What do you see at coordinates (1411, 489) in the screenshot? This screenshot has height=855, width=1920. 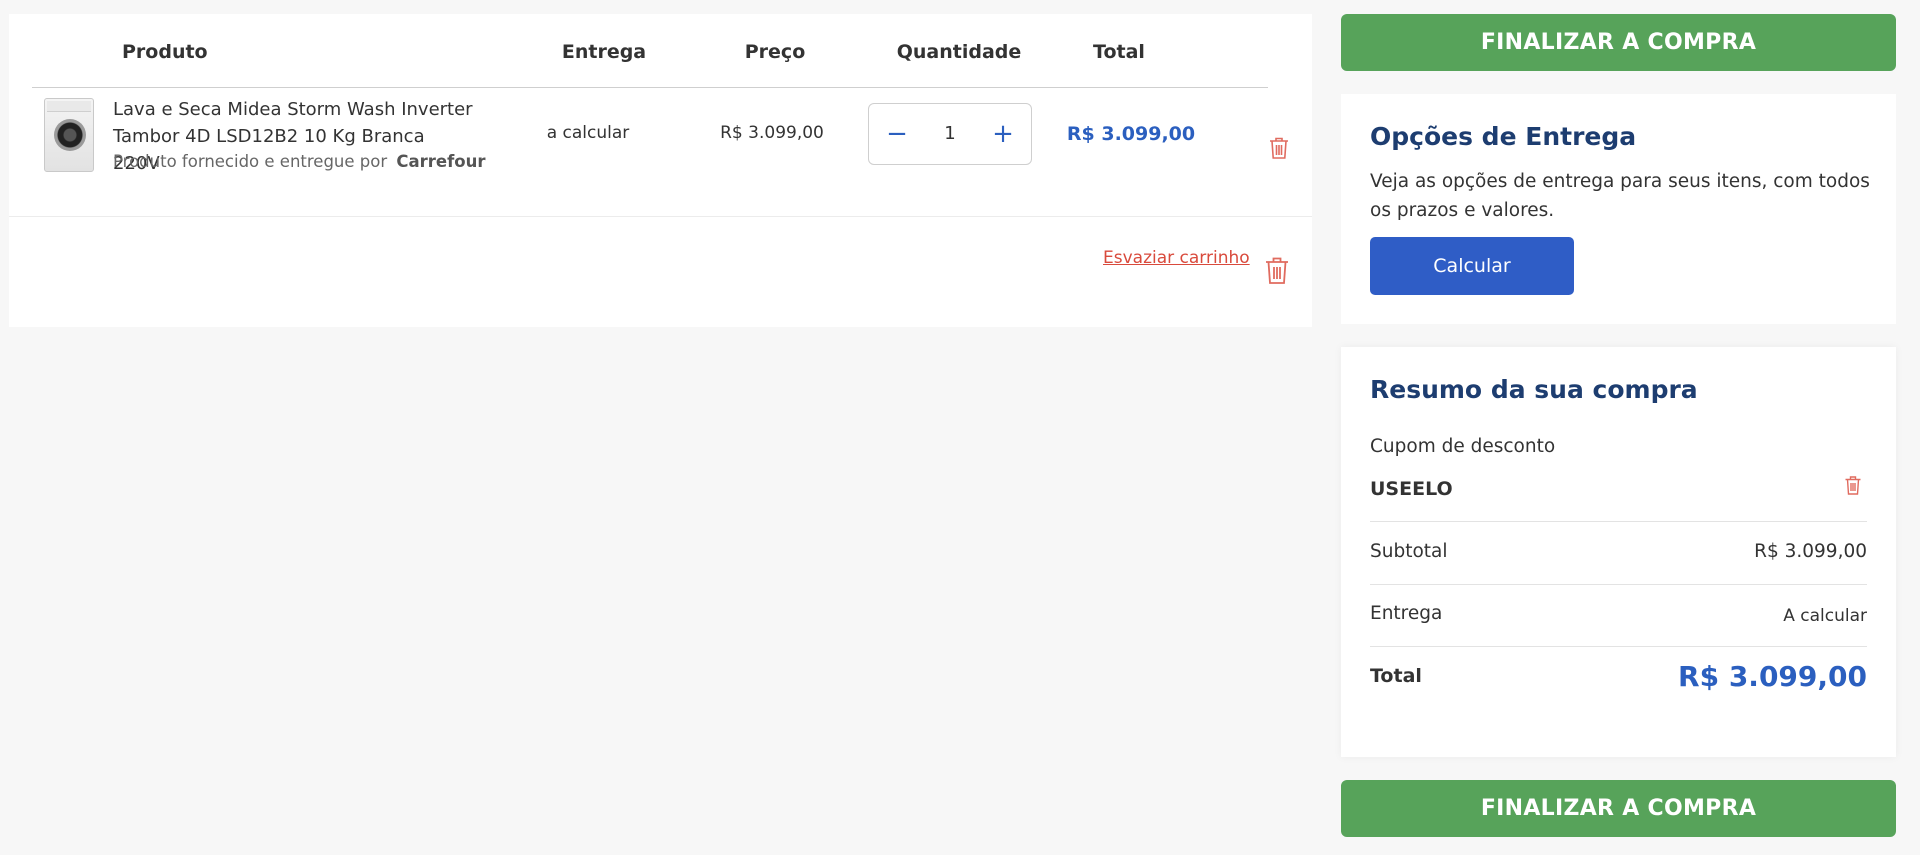 I see `coupon-code: USEELO` at bounding box center [1411, 489].